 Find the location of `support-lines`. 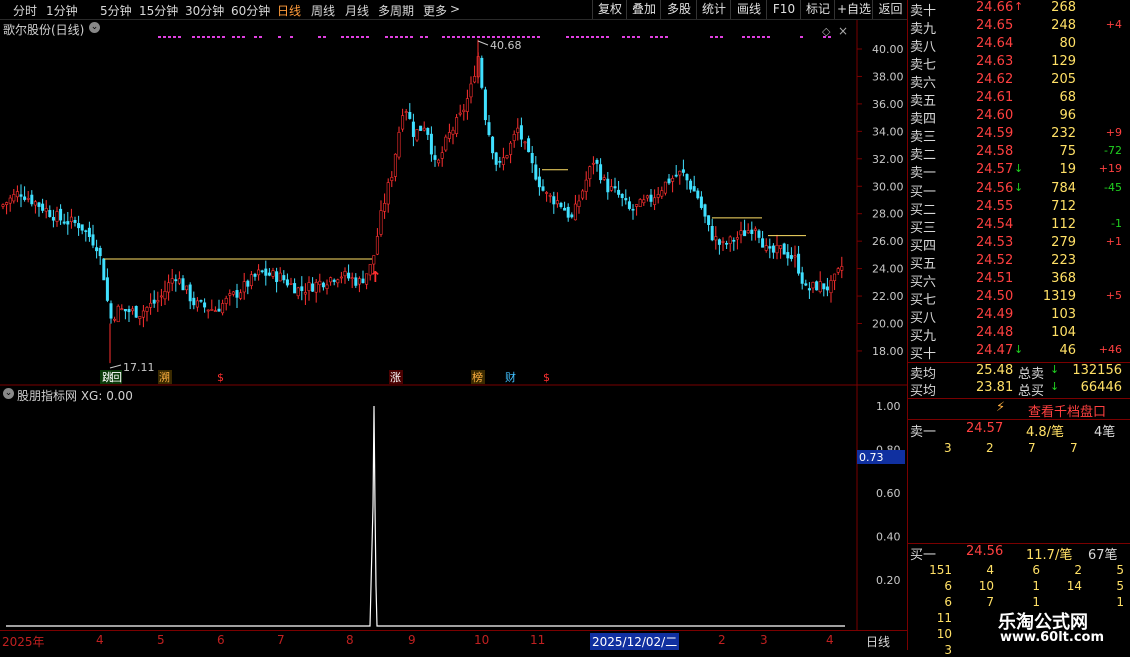

support-lines is located at coordinates (455, 214).